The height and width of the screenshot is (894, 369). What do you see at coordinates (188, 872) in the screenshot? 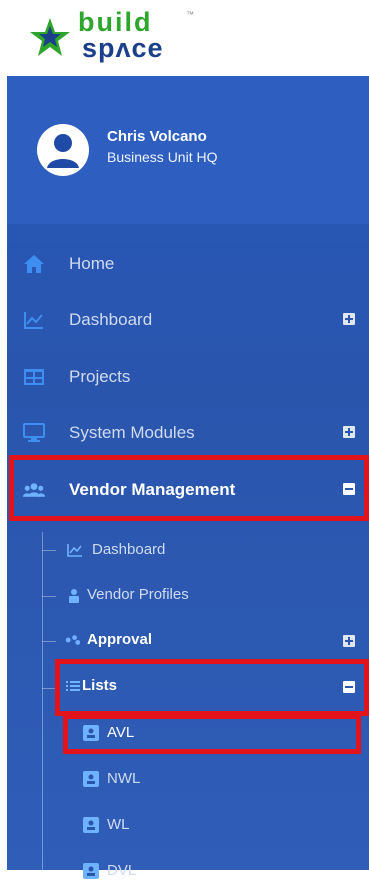
I see `list-item-dvl: DVL` at bounding box center [188, 872].